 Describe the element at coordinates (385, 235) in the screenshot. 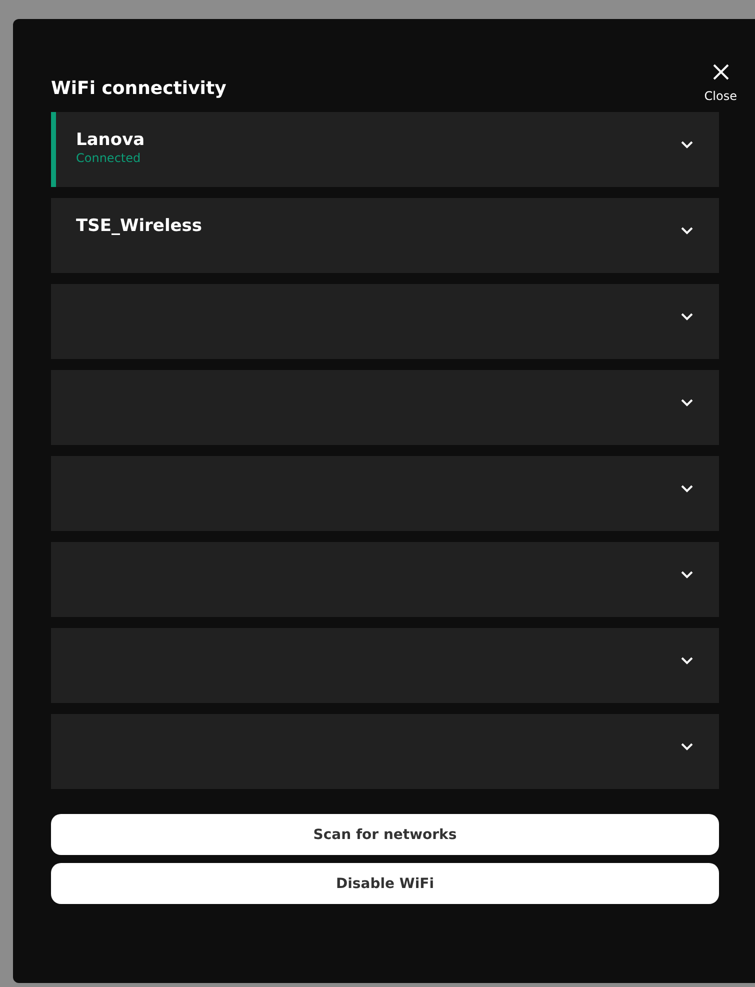

I see `network-row: TSE_Wireless` at that location.